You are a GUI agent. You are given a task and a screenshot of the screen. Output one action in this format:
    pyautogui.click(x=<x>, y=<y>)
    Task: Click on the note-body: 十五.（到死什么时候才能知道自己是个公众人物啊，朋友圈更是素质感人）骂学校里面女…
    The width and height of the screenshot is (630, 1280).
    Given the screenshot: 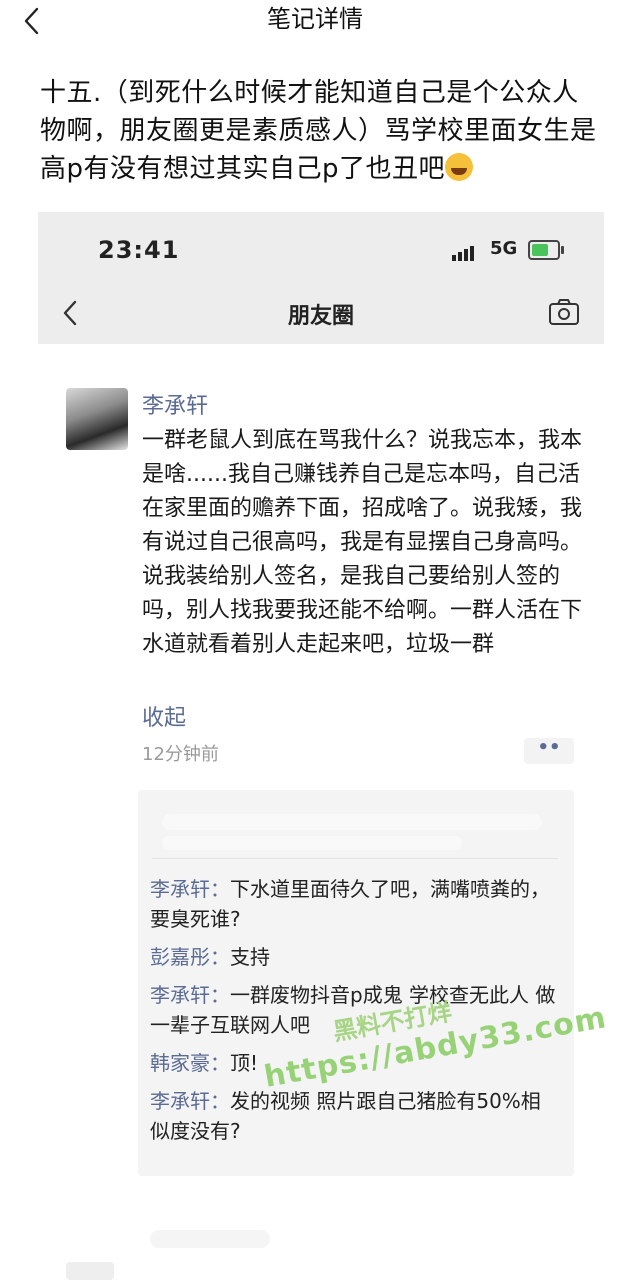 What is the action you would take?
    pyautogui.click(x=318, y=131)
    